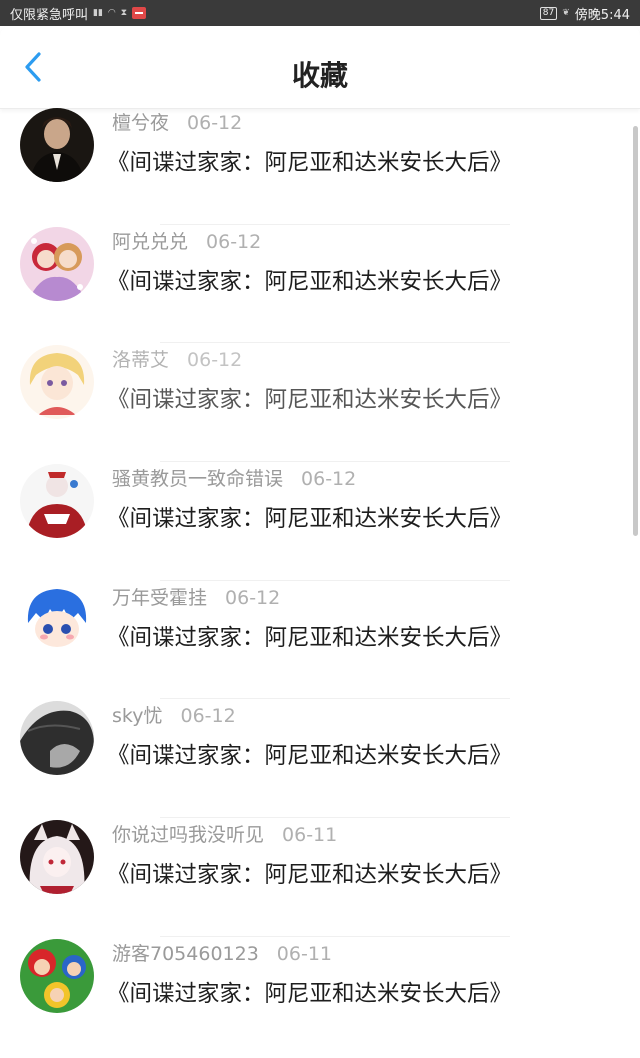  I want to click on list-item: 骚黄教员一致命错误 06-12 《间谍过家家：阿尼亚和达米安长大后》, so click(314, 523).